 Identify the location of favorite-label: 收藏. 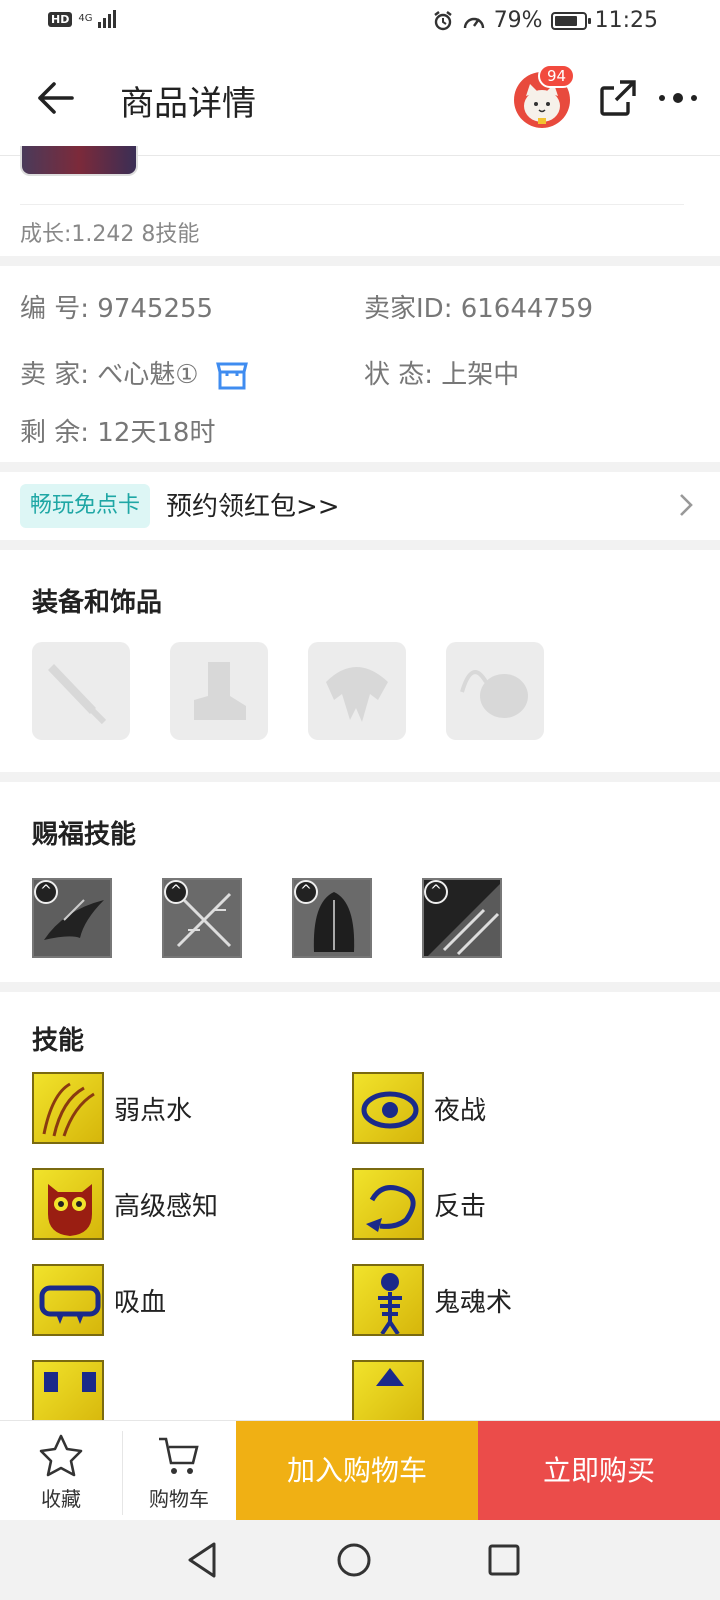
(61, 1499).